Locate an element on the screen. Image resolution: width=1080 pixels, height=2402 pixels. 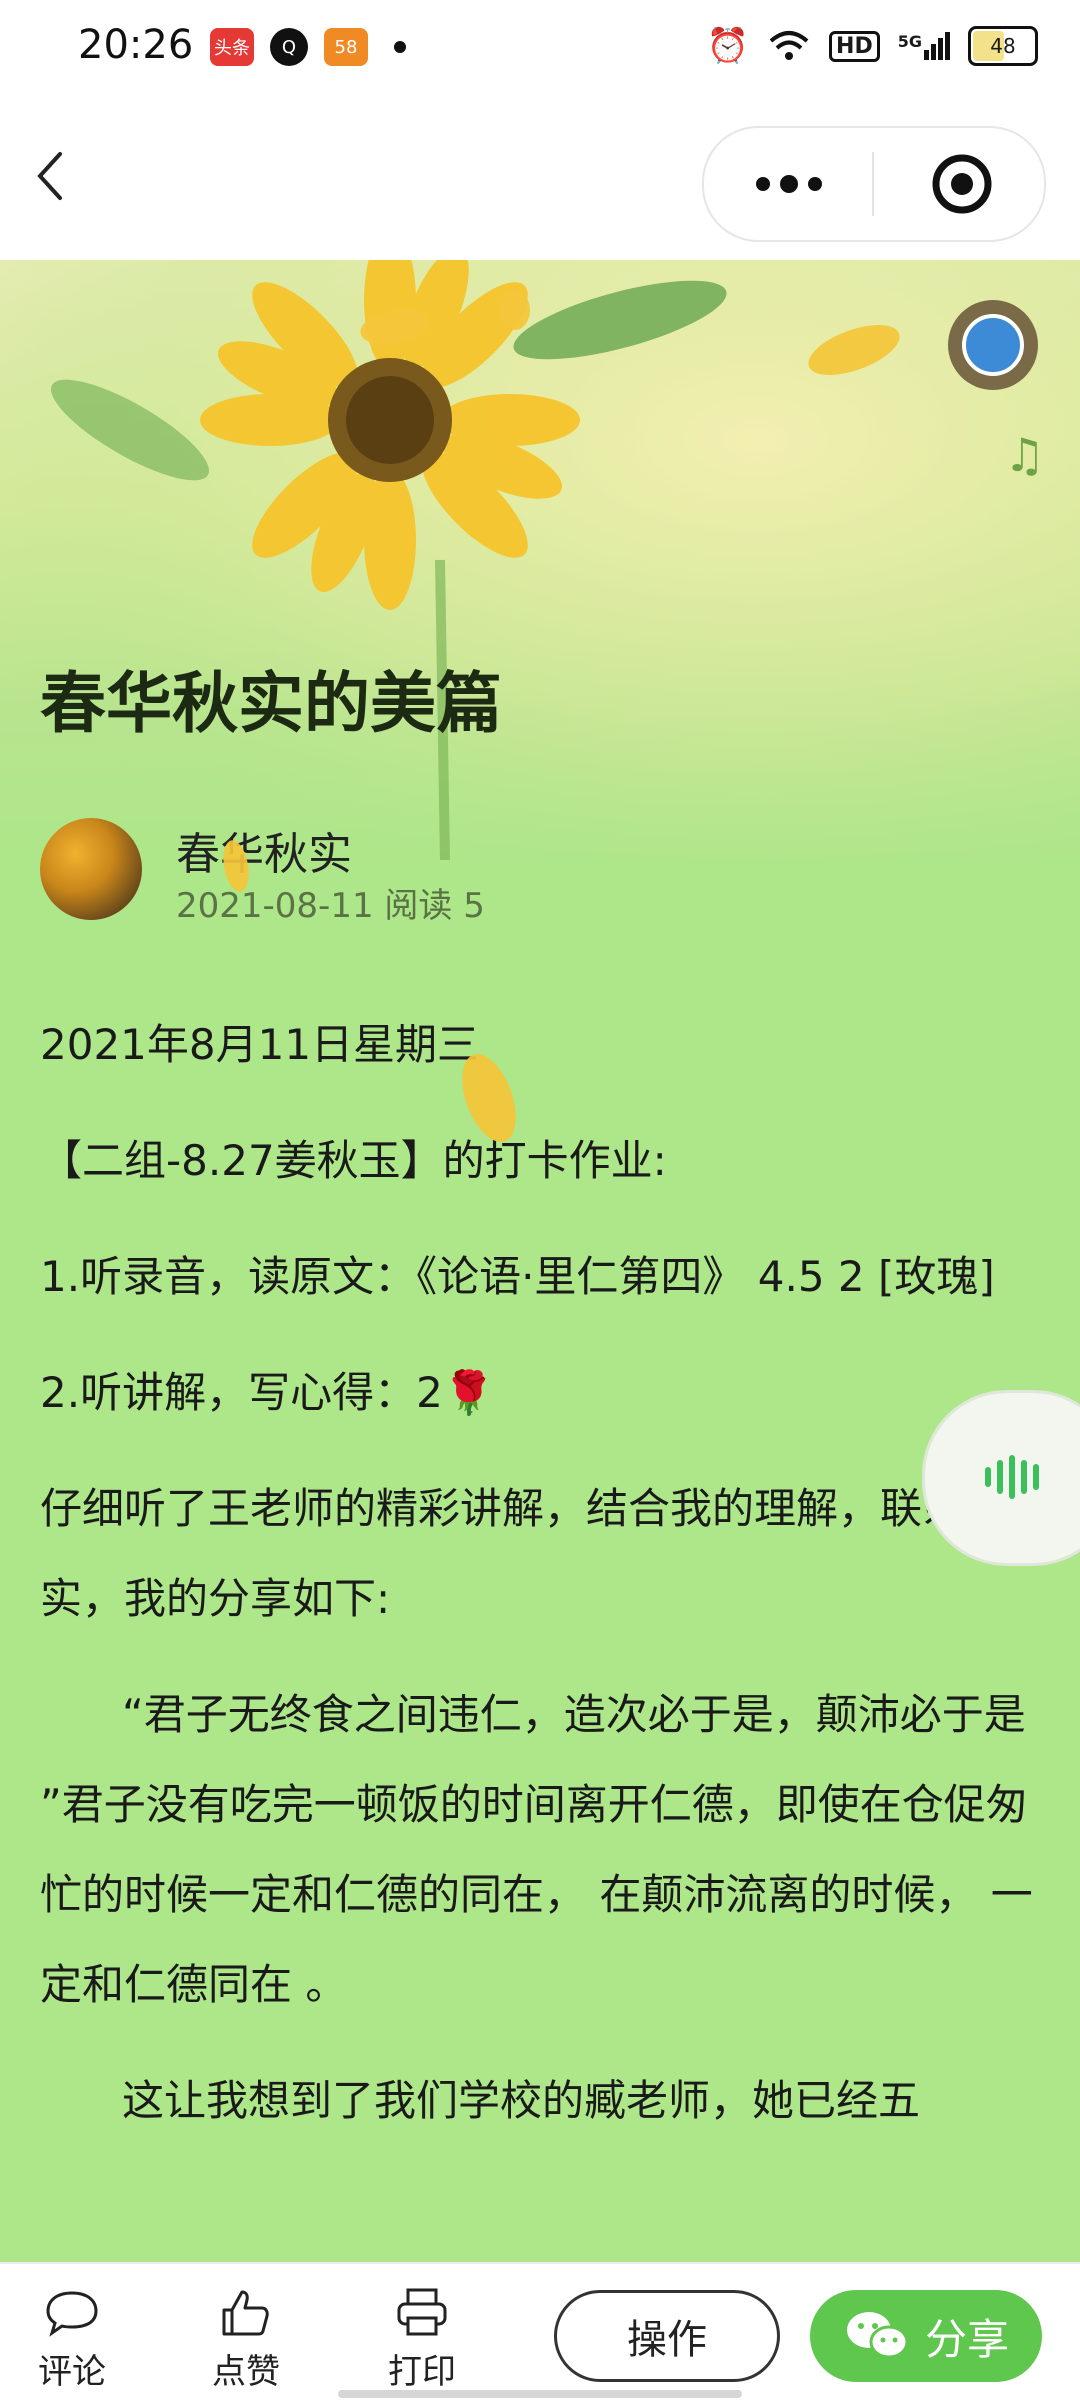
nav-bar is located at coordinates (540, 179).